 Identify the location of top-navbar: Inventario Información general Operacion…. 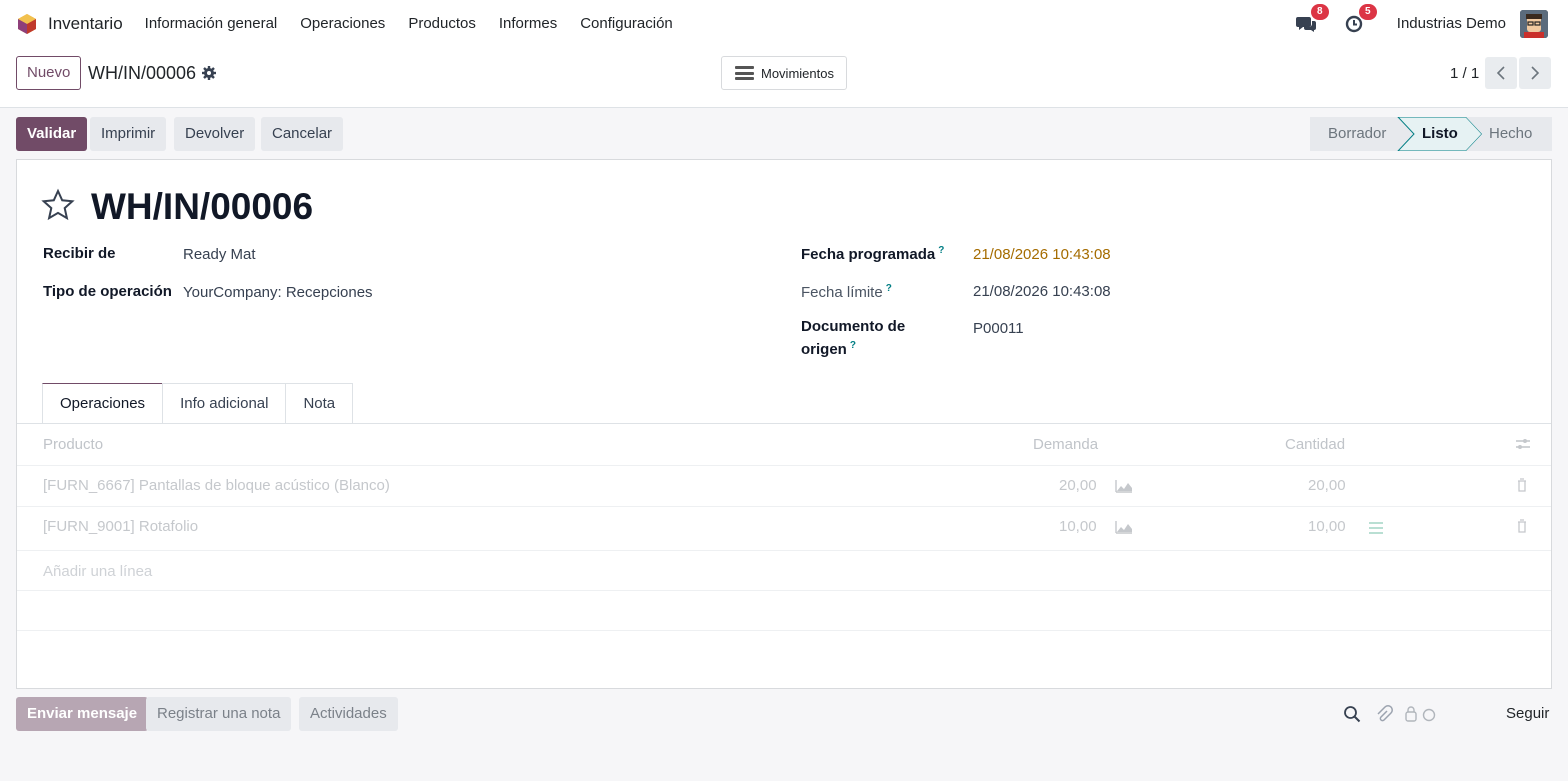
(784, 23).